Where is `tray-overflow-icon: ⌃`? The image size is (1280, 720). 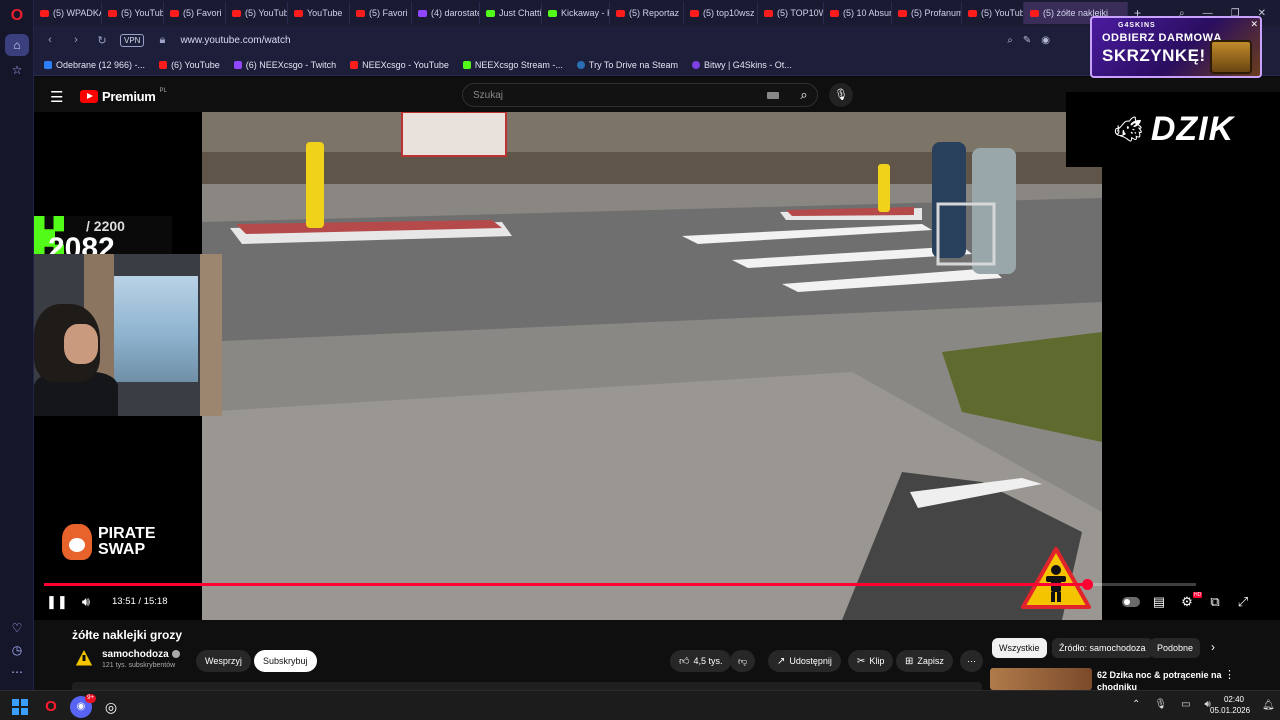 tray-overflow-icon: ⌃ is located at coordinates (1136, 704).